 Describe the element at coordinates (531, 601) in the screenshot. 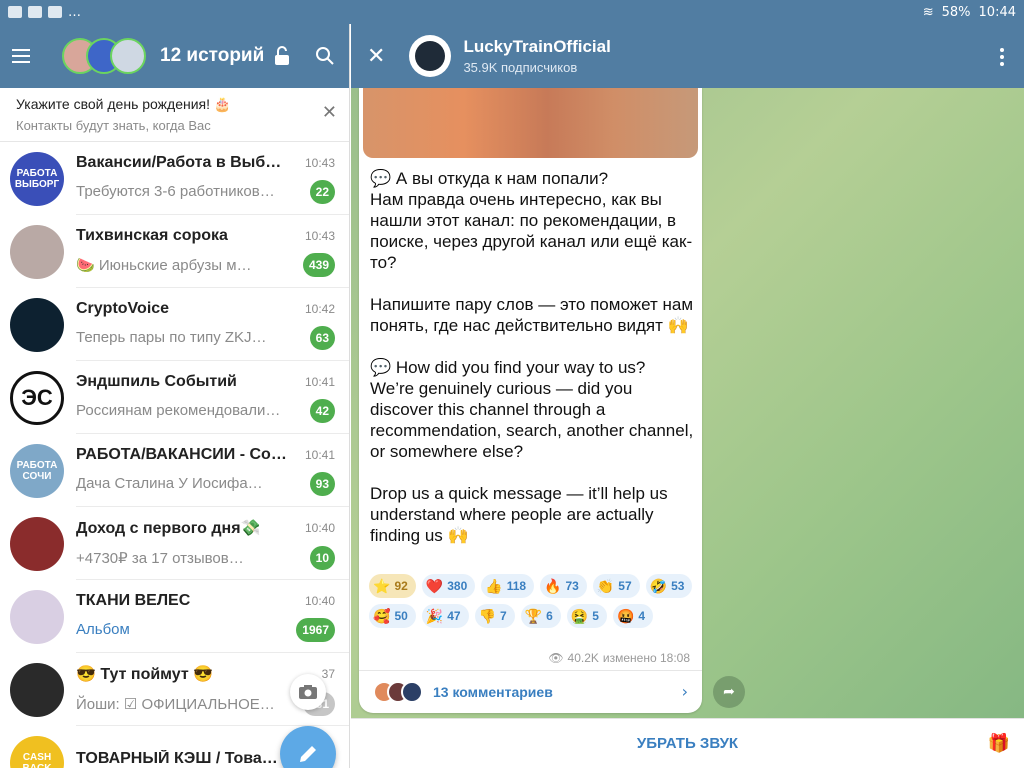

I see `reactions-bar: ⭐ 92 ❤️ 380 👍 118 🔥 73 👏 57 🤣 53 🥰 50 🎉 47 👎 7 🏆 6 🤮 5 🤬 4` at that location.